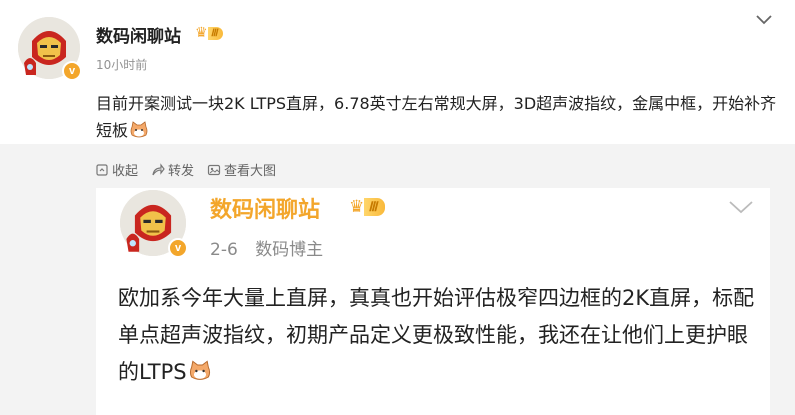 This screenshot has width=795, height=415. Describe the element at coordinates (214, 169) in the screenshot. I see `image-view-icon` at that location.